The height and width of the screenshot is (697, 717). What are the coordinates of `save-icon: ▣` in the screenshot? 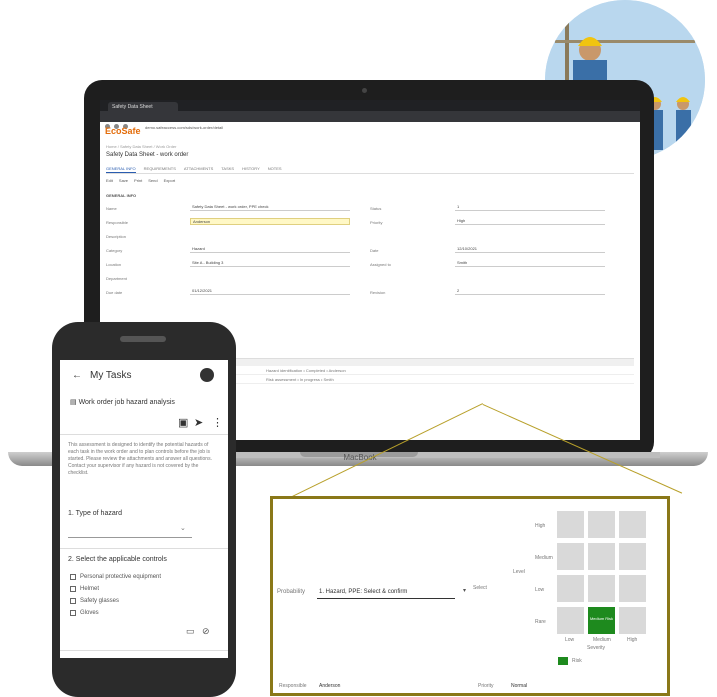 It's located at (183, 422).